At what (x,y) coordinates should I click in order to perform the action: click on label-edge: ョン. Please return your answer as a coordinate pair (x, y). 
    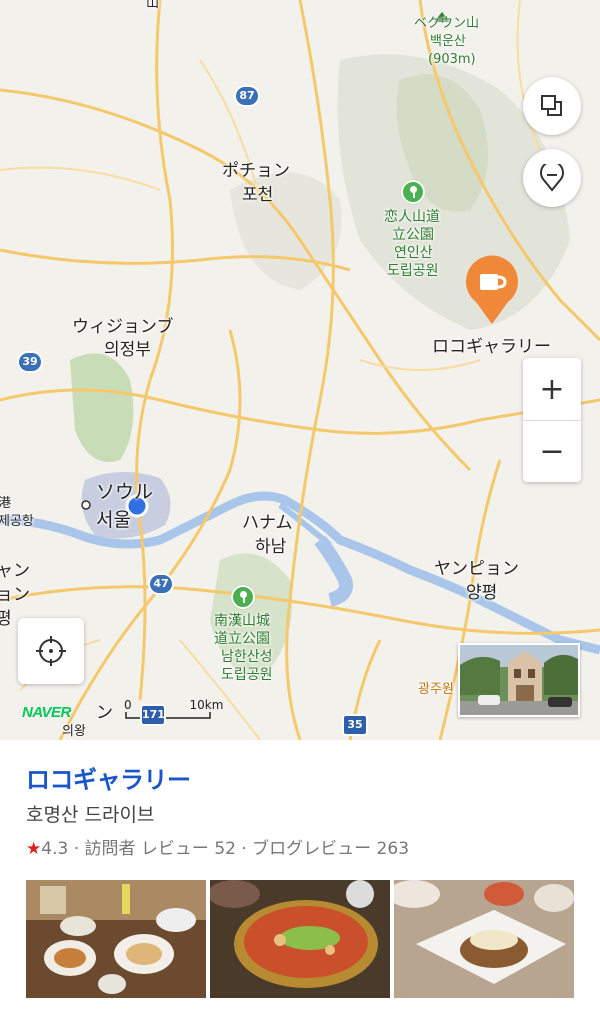
    Looking at the image, I should click on (15, 595).